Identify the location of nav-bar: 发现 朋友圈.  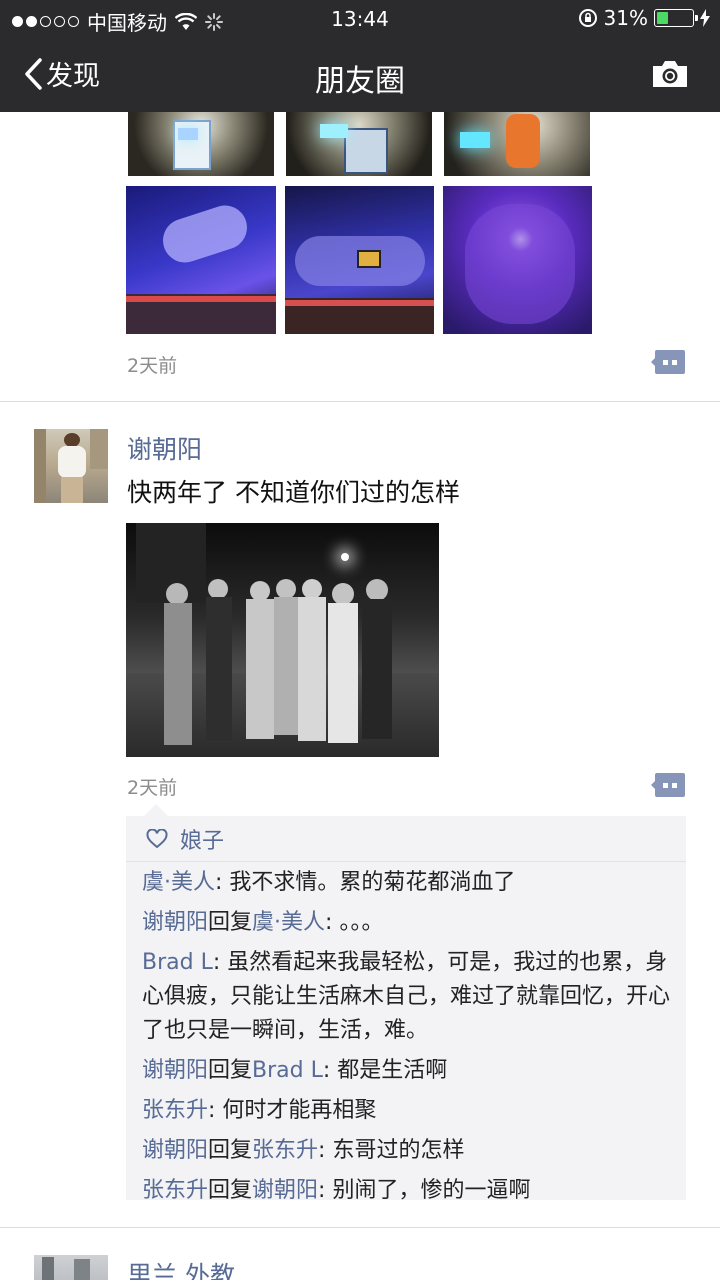
(360, 75).